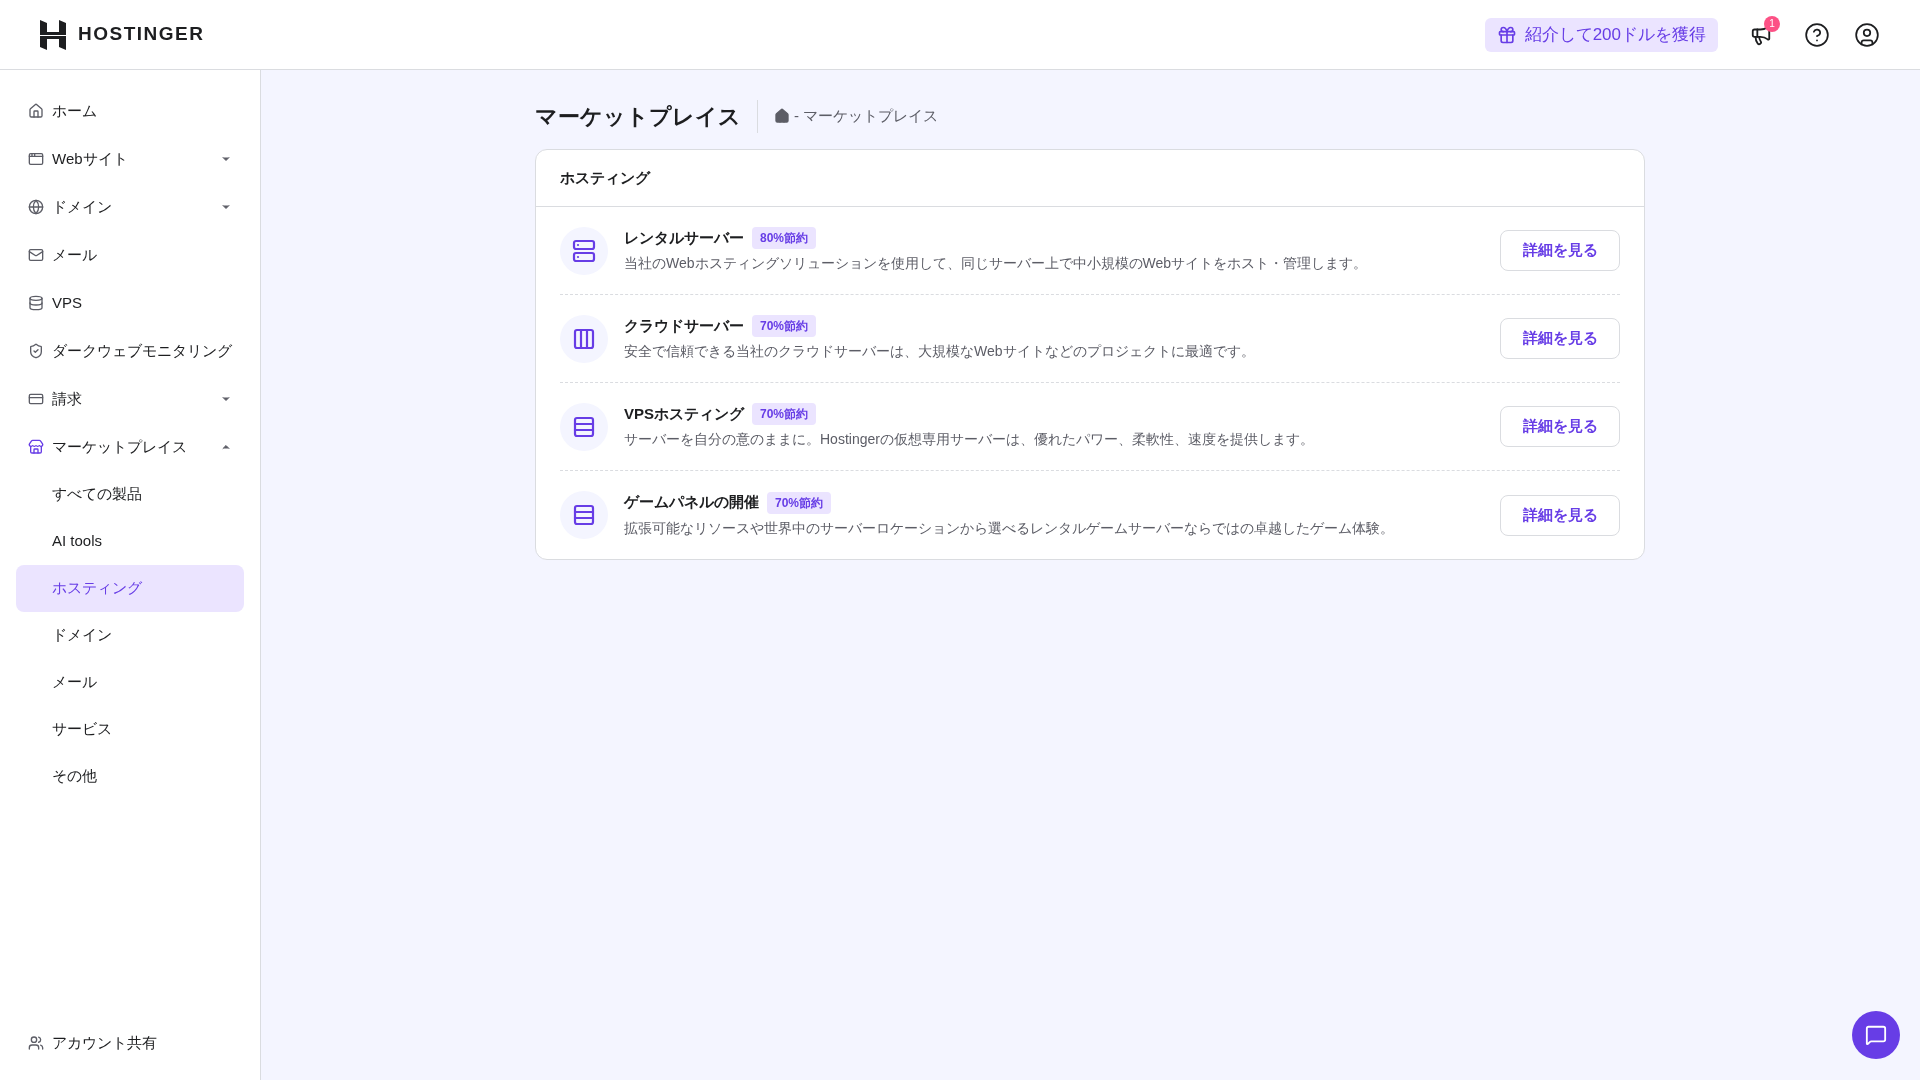  What do you see at coordinates (605, 177) in the screenshot?
I see `card-title: ホスティング` at bounding box center [605, 177].